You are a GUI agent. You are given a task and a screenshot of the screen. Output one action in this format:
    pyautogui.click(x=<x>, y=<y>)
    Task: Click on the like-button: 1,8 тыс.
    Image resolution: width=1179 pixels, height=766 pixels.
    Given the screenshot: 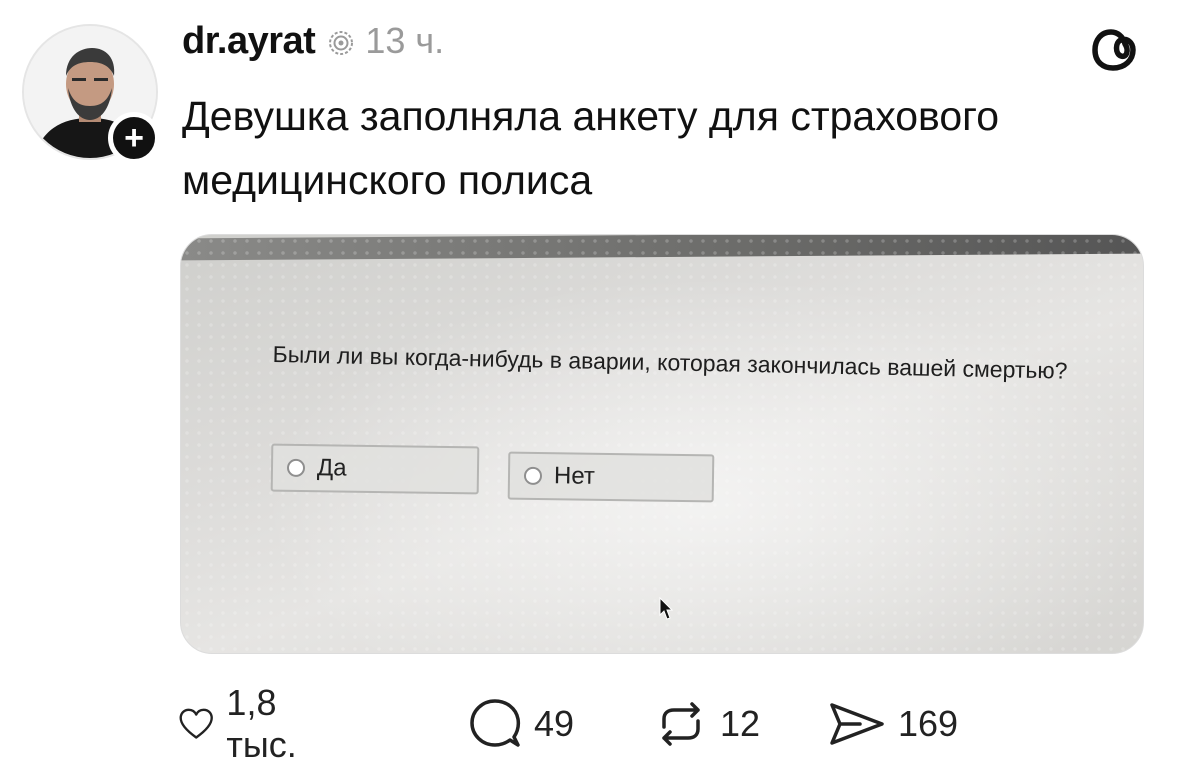 What is the action you would take?
    pyautogui.click(x=246, y=723)
    